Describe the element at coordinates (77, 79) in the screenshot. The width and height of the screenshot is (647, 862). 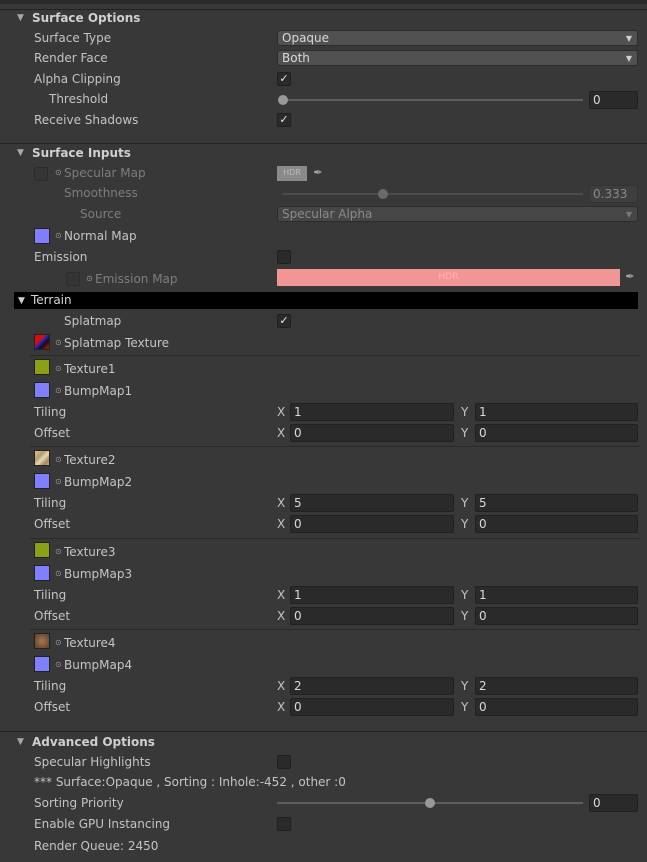
I see `alpha-clipping-label: Alpha Clipping` at that location.